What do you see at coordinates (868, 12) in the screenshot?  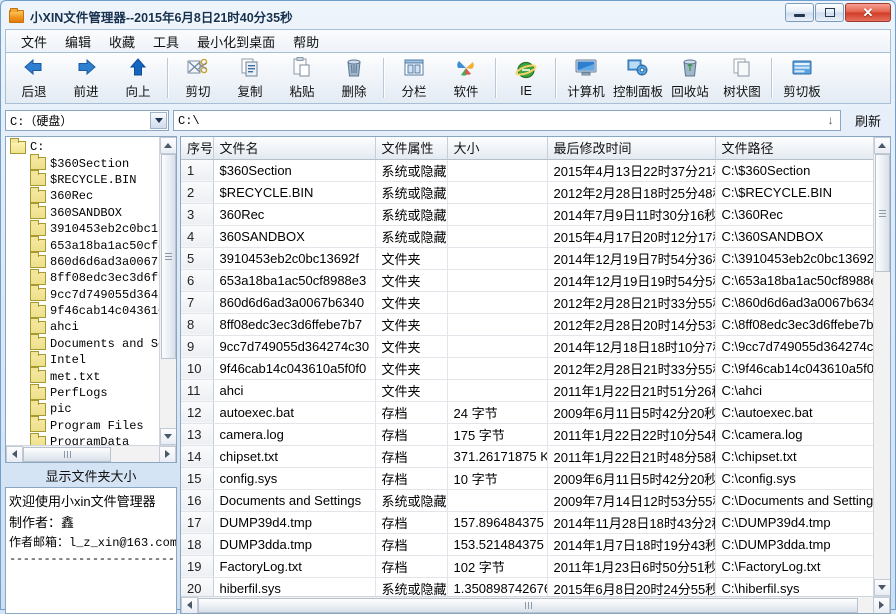 I see `close-button: ✕` at bounding box center [868, 12].